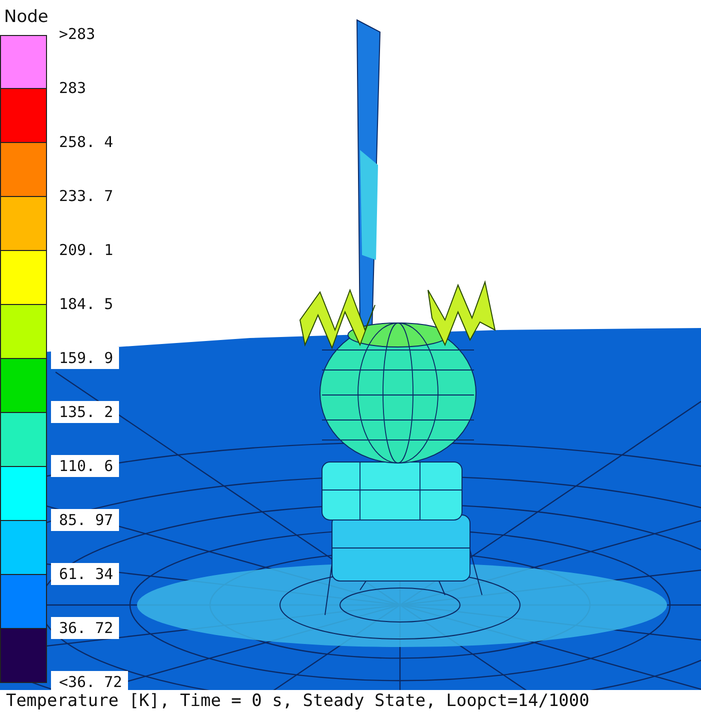 The height and width of the screenshot is (712, 701). I want to click on legend-value: 159. 9, so click(85, 358).